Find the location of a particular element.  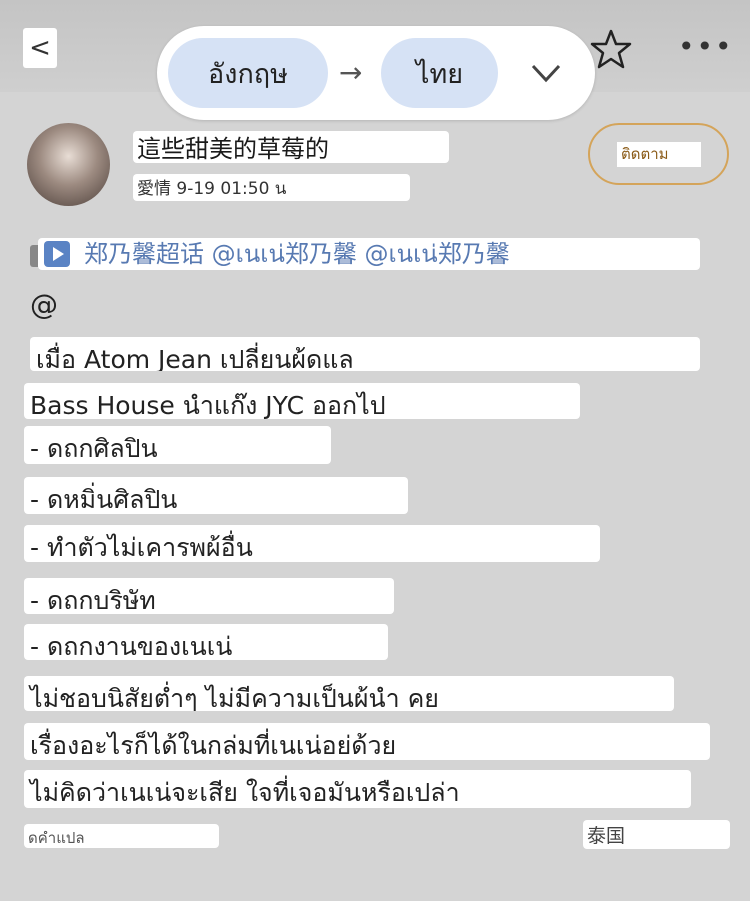

post-line: เมื่อ Atom Jean เปลี่ยนผ้ดแล is located at coordinates (365, 354).